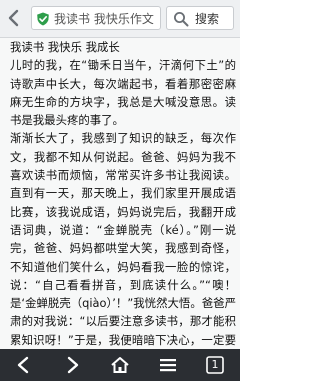 The height and width of the screenshot is (381, 320). I want to click on menu-button, so click(168, 365).